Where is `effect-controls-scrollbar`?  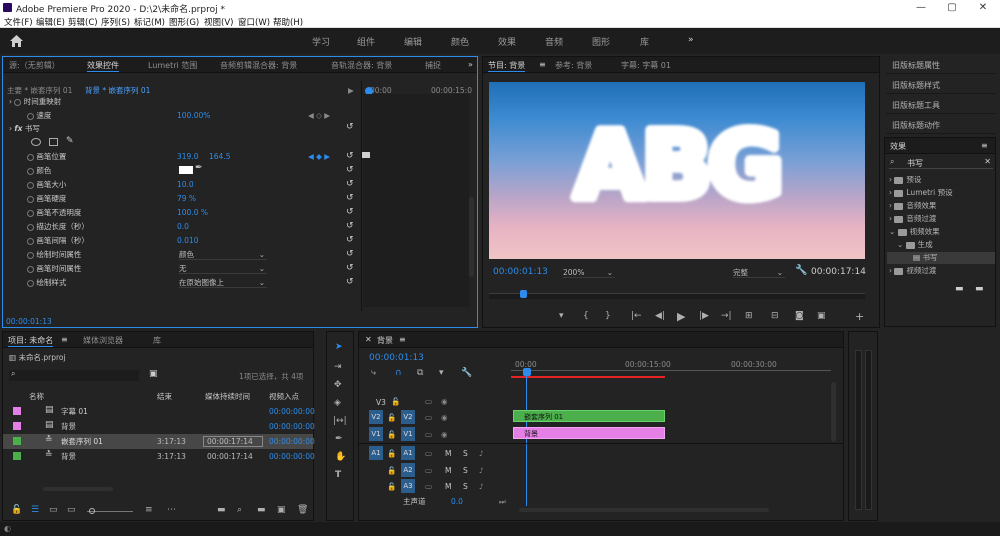
effect-controls-scrollbar is located at coordinates (471, 237).